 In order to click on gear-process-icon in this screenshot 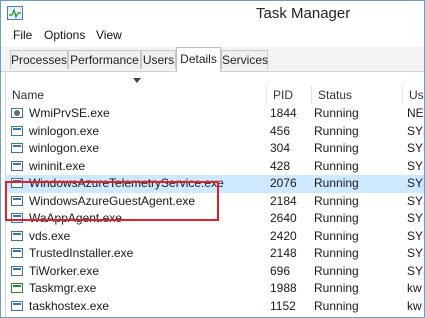, I will do `click(17, 113)`.